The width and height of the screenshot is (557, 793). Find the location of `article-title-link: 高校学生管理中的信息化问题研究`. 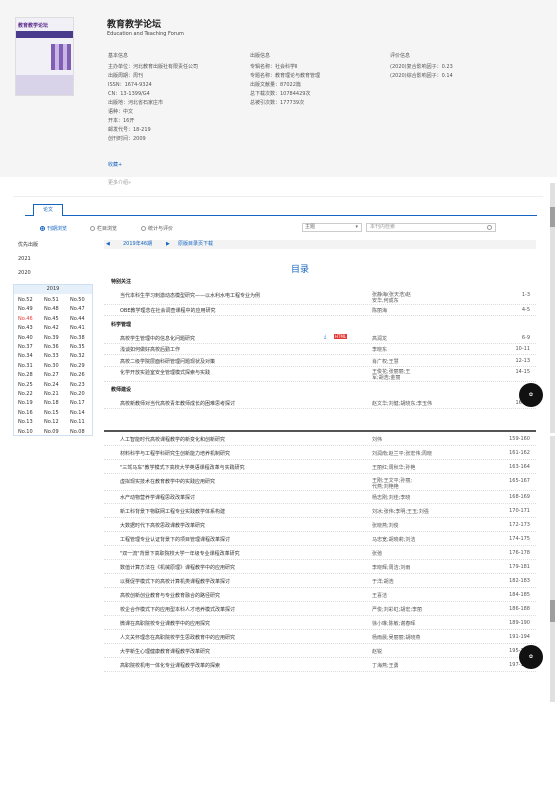

article-title-link: 高校学生管理中的信息化问题研究 is located at coordinates (157, 338).